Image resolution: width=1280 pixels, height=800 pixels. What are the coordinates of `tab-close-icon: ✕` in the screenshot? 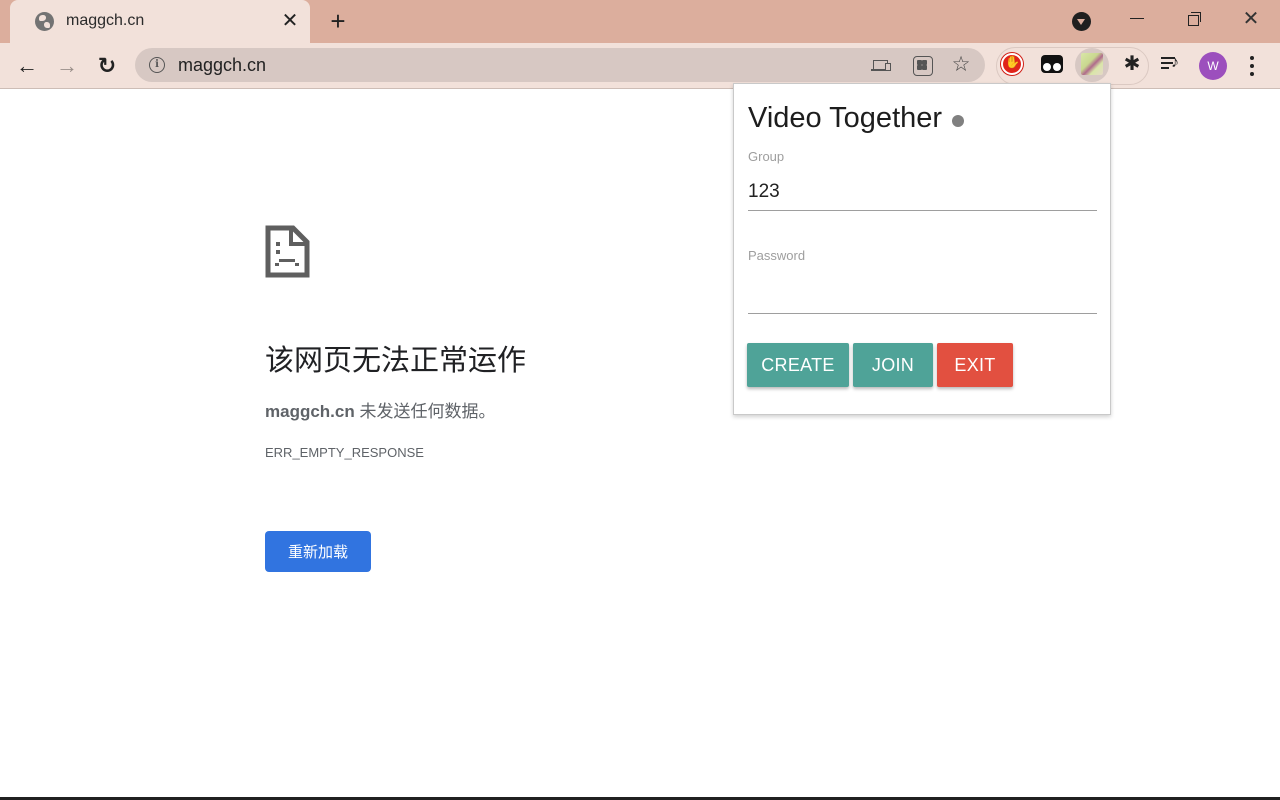 It's located at (290, 21).